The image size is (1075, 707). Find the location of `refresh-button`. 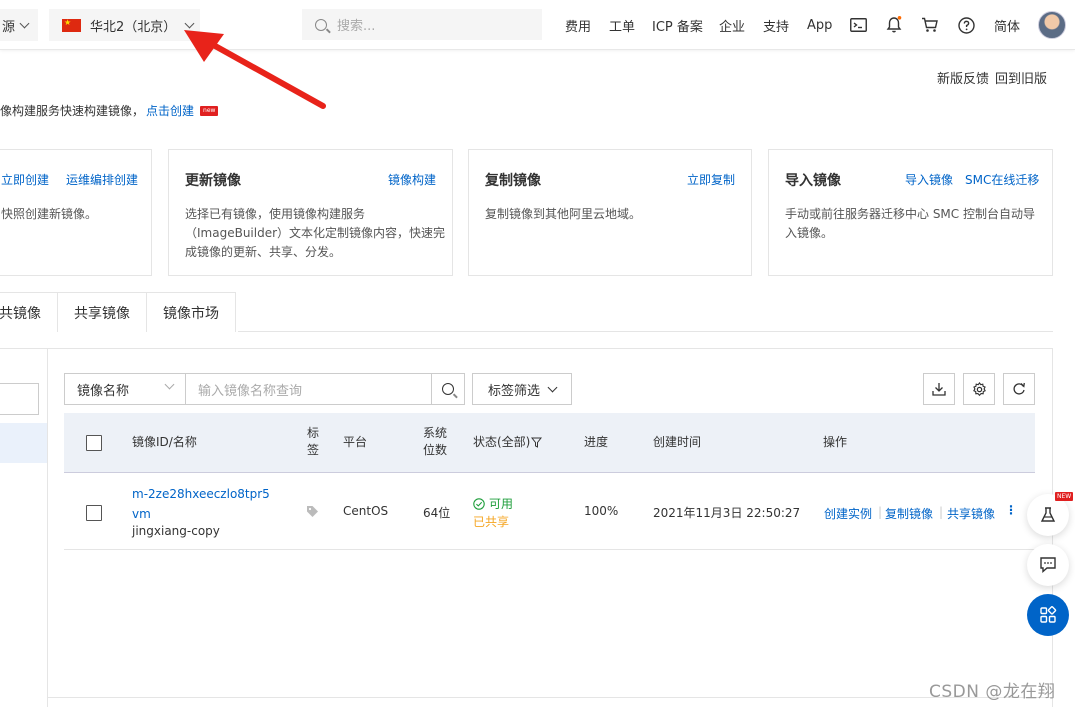

refresh-button is located at coordinates (1019, 389).